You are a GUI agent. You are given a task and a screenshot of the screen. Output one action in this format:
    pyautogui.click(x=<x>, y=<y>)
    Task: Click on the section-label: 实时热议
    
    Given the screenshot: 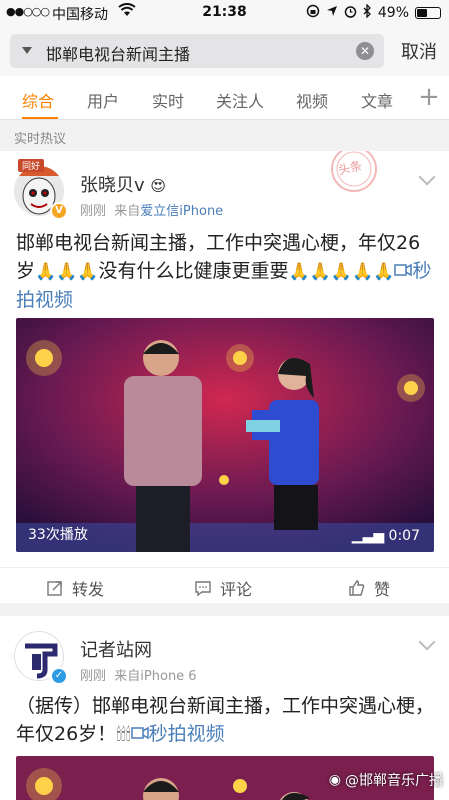 What is the action you would take?
    pyautogui.click(x=224, y=136)
    